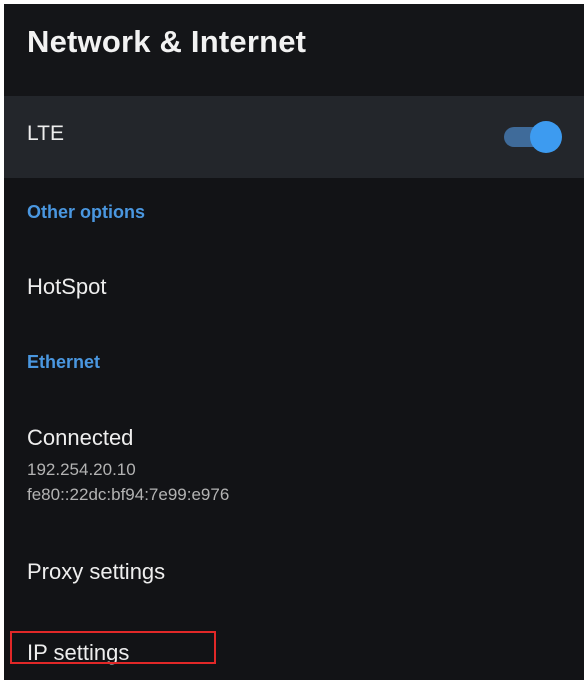 The height and width of the screenshot is (680, 588). What do you see at coordinates (294, 137) in the screenshot?
I see `lte-setting-row: LTE` at bounding box center [294, 137].